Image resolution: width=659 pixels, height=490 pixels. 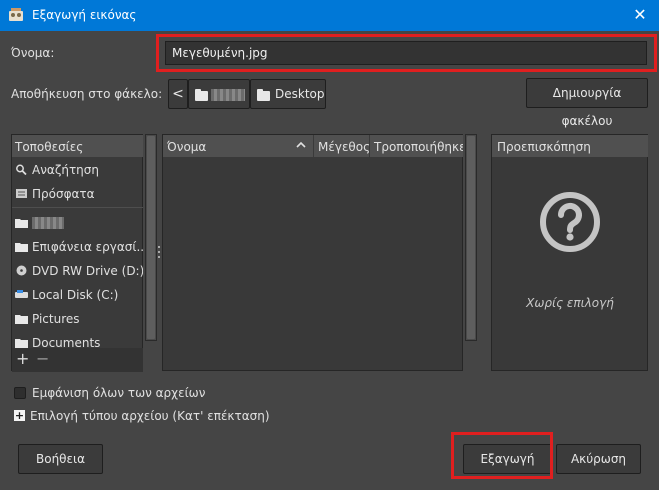 I want to click on create-folder-button: Δημιουργία φακέλου, so click(x=587, y=103).